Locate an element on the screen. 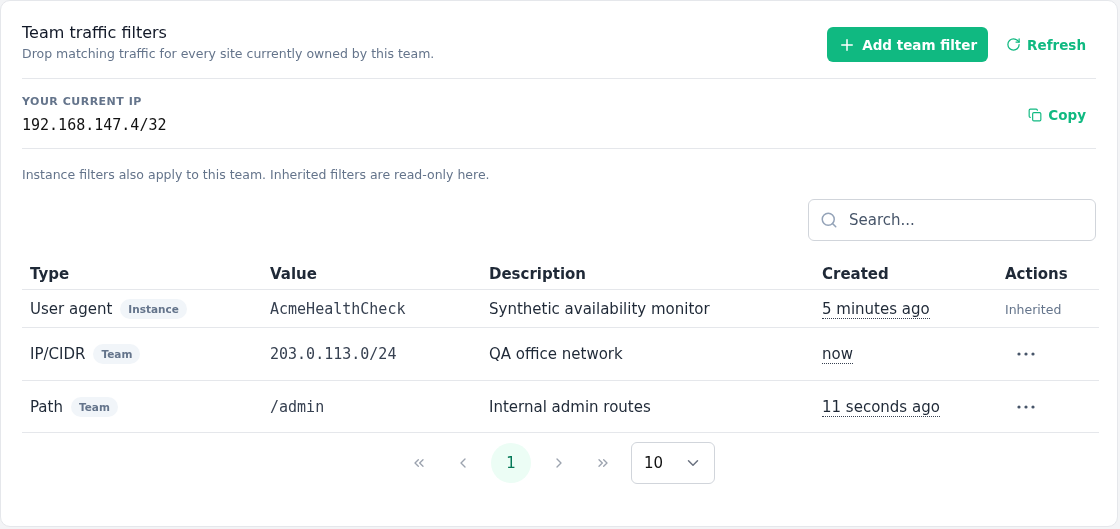  value-text: 203.0.113.0/24 is located at coordinates (333, 354).